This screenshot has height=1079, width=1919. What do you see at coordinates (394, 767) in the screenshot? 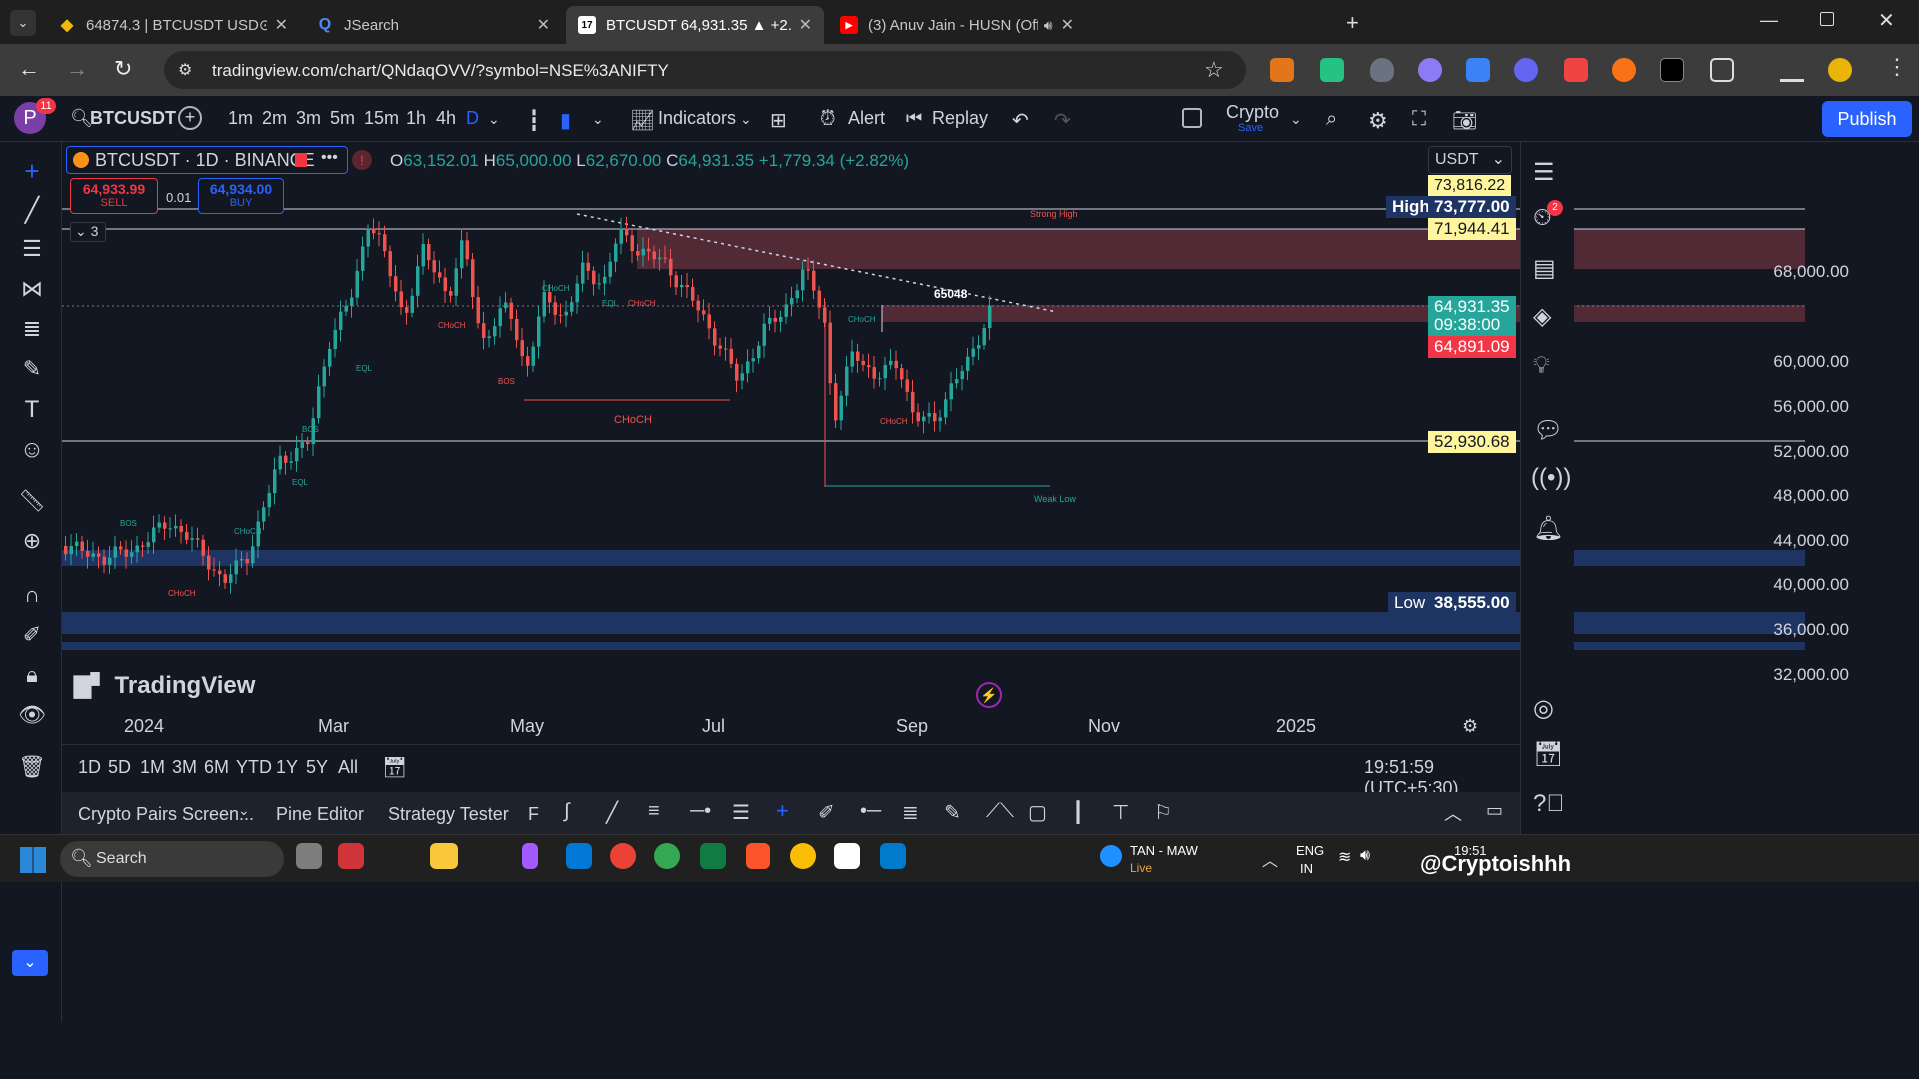
I see `goto-date-calendar-icon: 📅︎` at bounding box center [394, 767].